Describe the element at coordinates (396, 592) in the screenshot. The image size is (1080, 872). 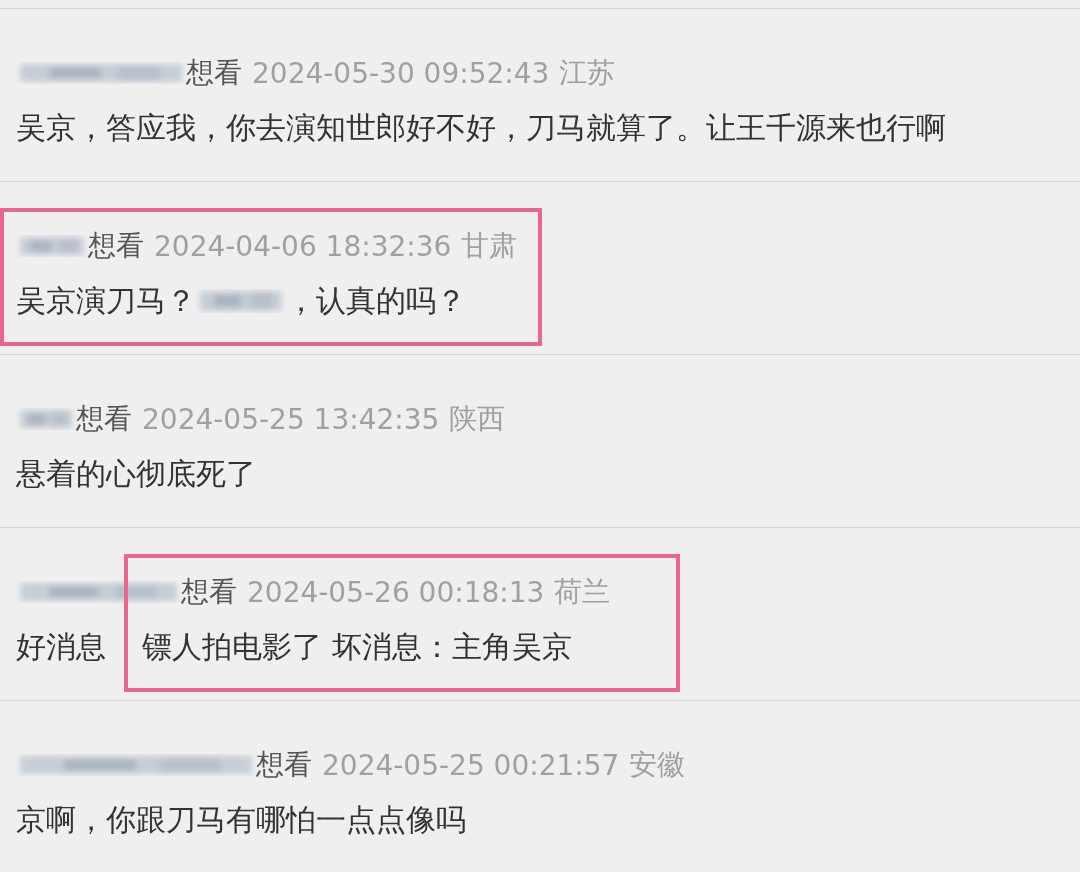
I see `comment-date: 2024-05-26 00:18:13` at that location.